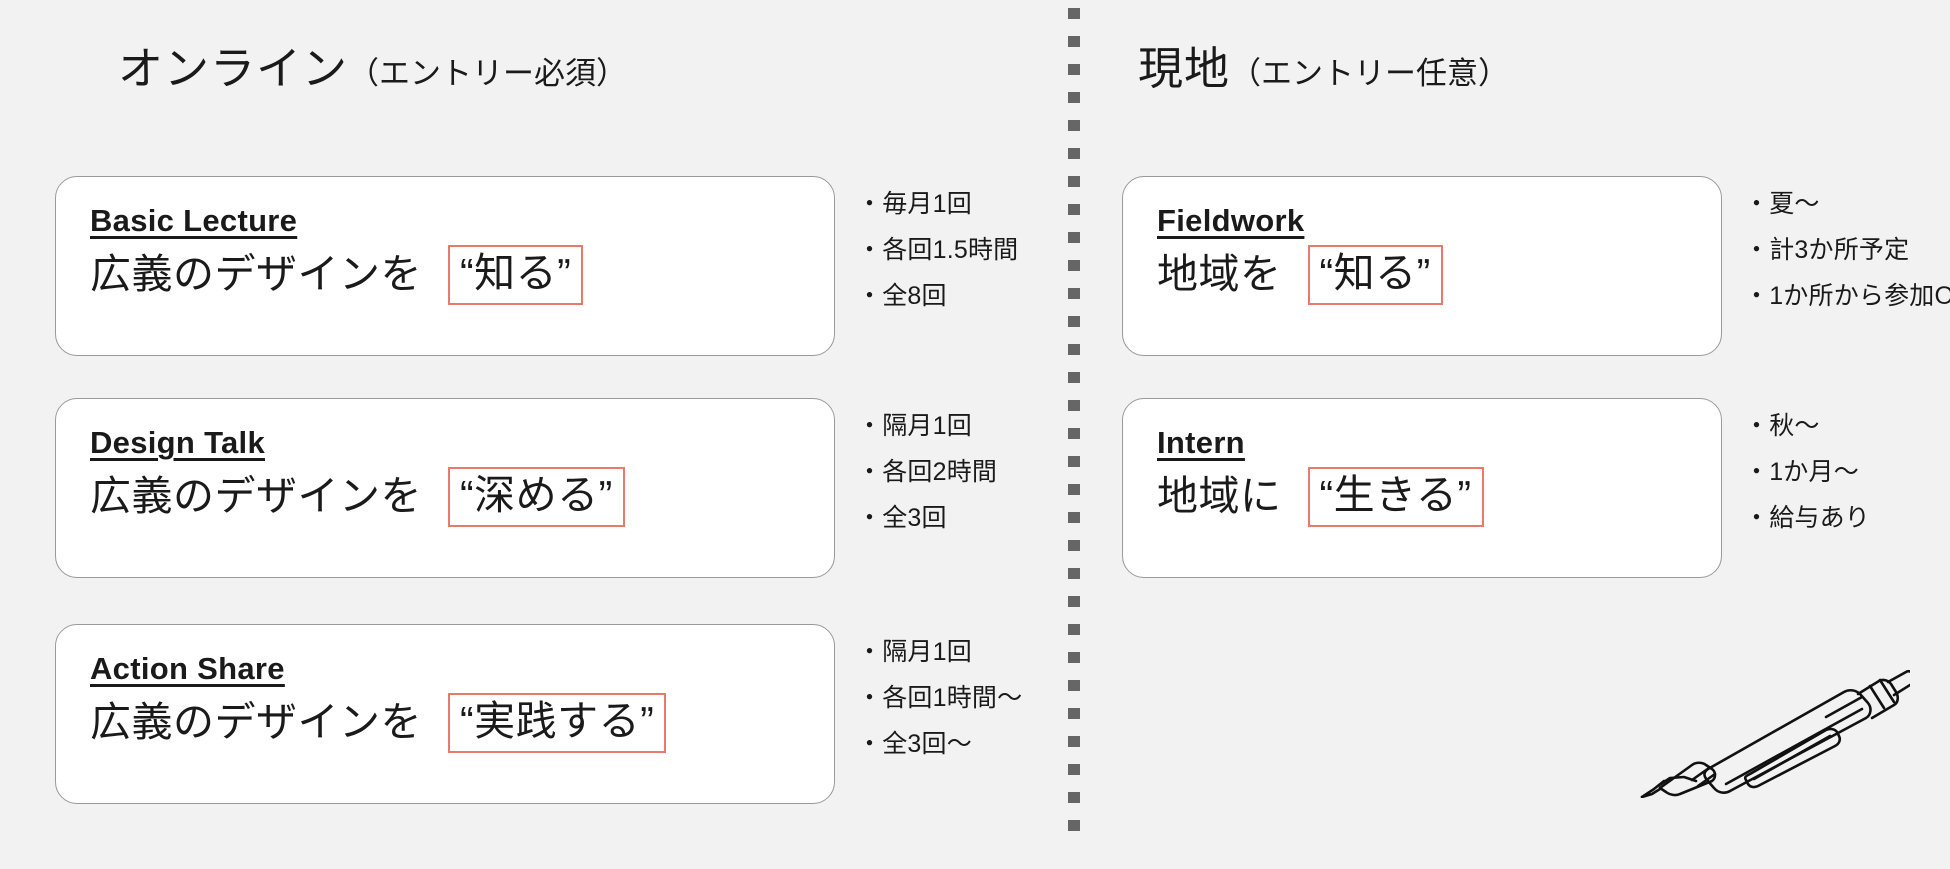  What do you see at coordinates (177, 442) in the screenshot?
I see `card-title: Design Talk` at bounding box center [177, 442].